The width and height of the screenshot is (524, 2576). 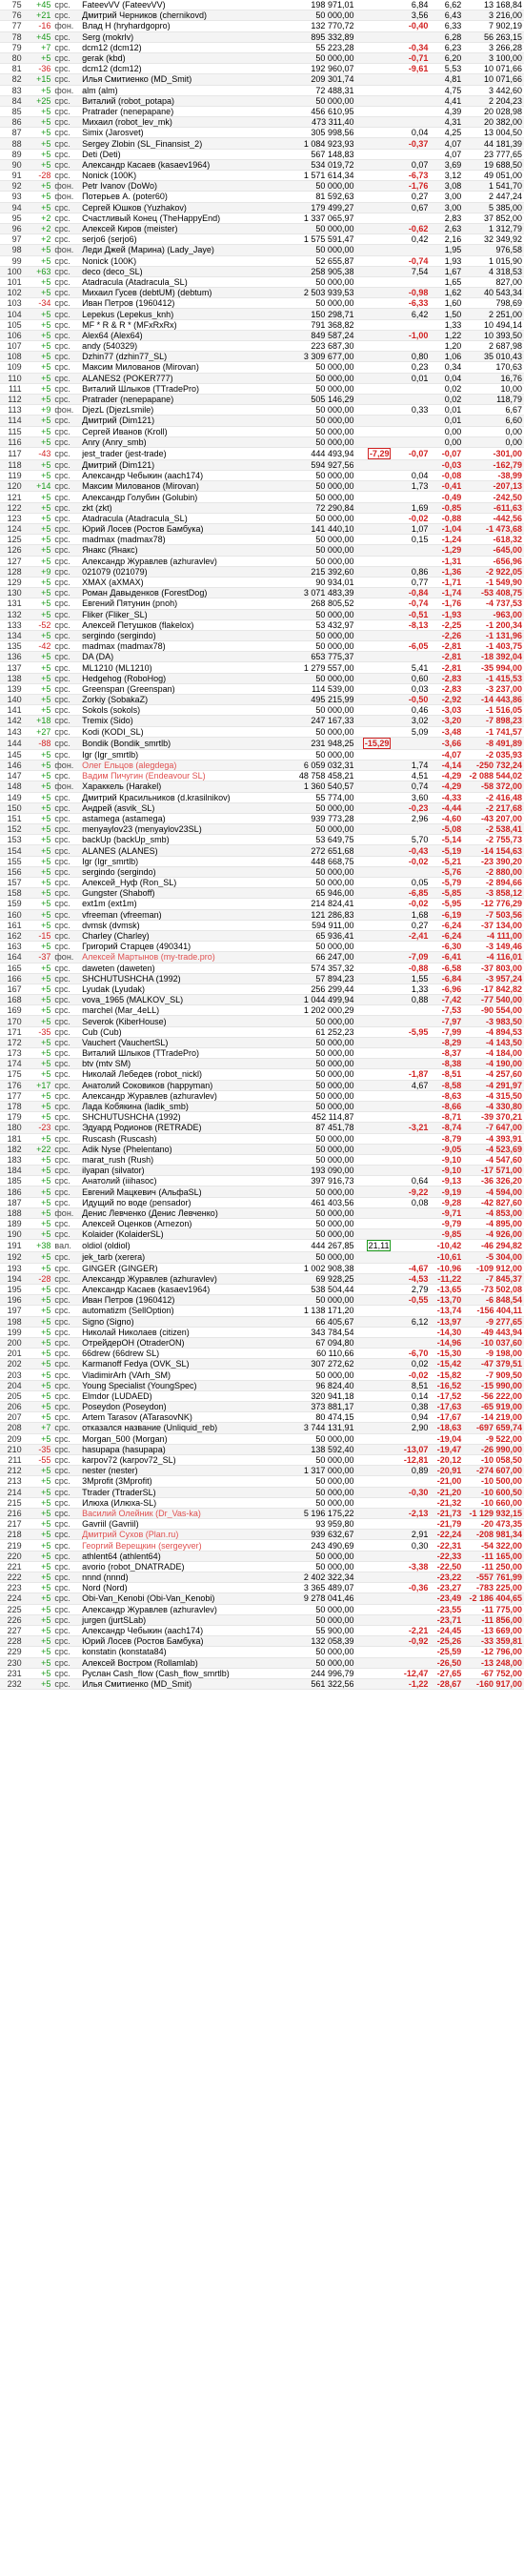 I want to click on trader-name-link: Дмитрий Сухов (Plan.ru), so click(x=185, y=1535).